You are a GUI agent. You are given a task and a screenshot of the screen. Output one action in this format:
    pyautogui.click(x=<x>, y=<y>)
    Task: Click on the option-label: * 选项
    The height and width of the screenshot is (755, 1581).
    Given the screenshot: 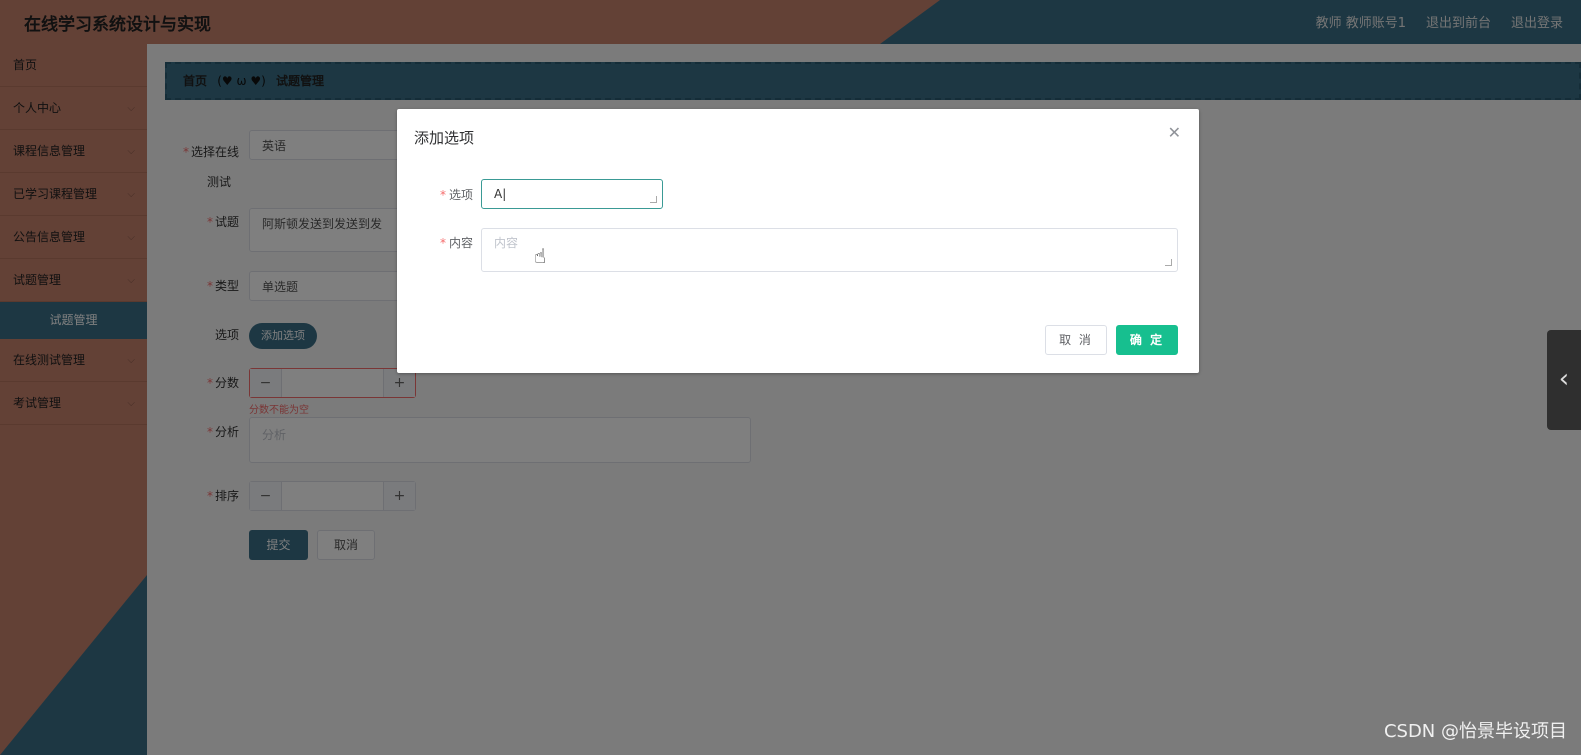 What is the action you would take?
    pyautogui.click(x=456, y=195)
    